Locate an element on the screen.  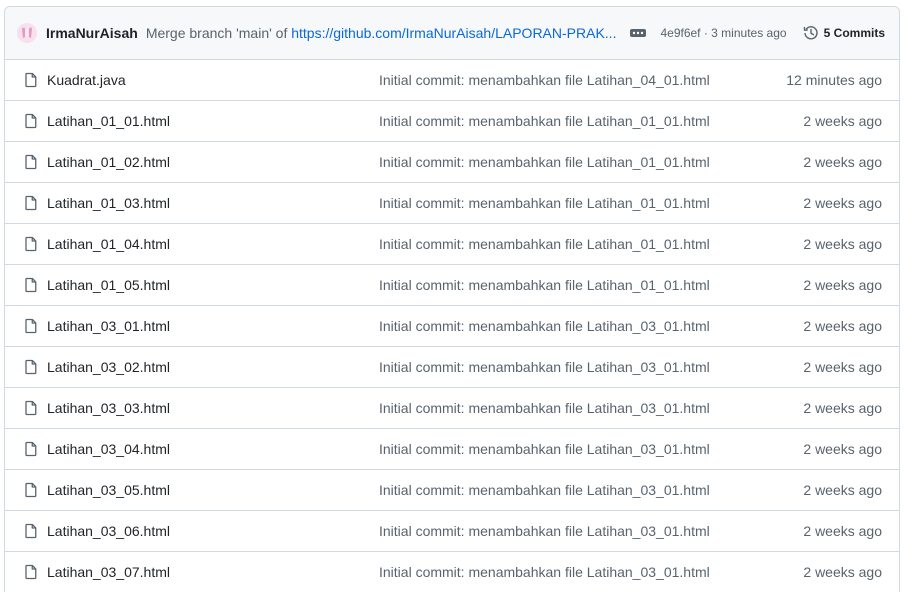
file-name-link: Latihan_01_03.html is located at coordinates (108, 203).